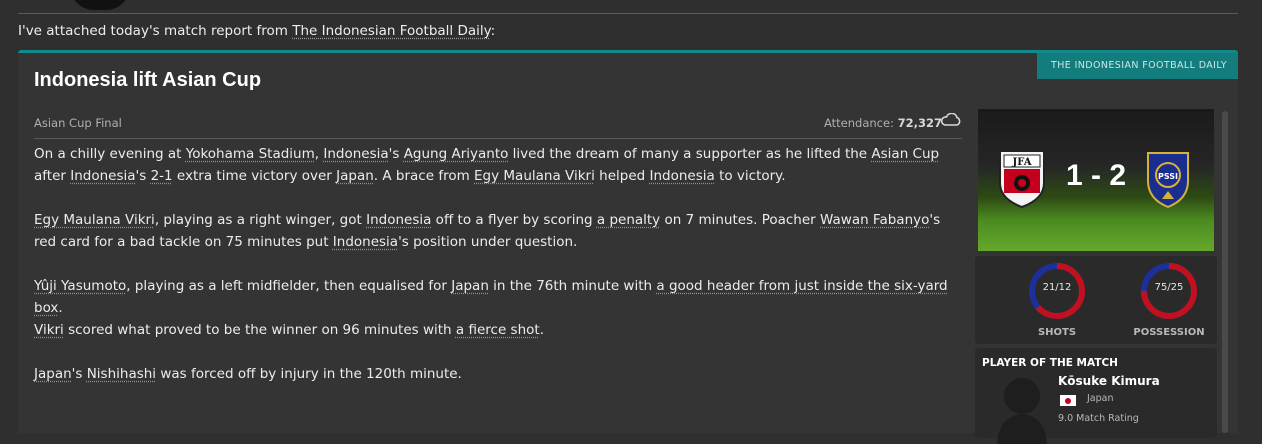 The height and width of the screenshot is (444, 1262). I want to click on highlight-link: a penalty, so click(628, 220).